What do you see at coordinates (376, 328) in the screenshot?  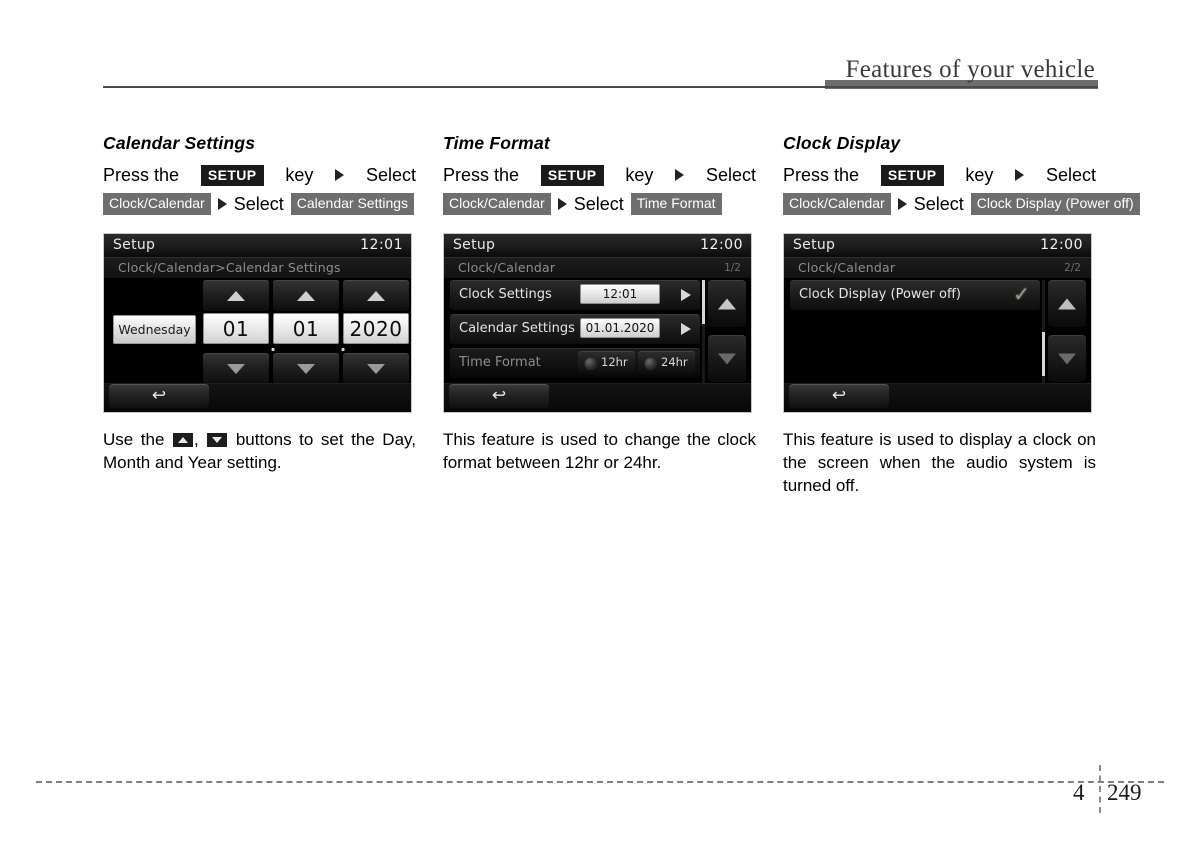 I see `year-value: 2020` at bounding box center [376, 328].